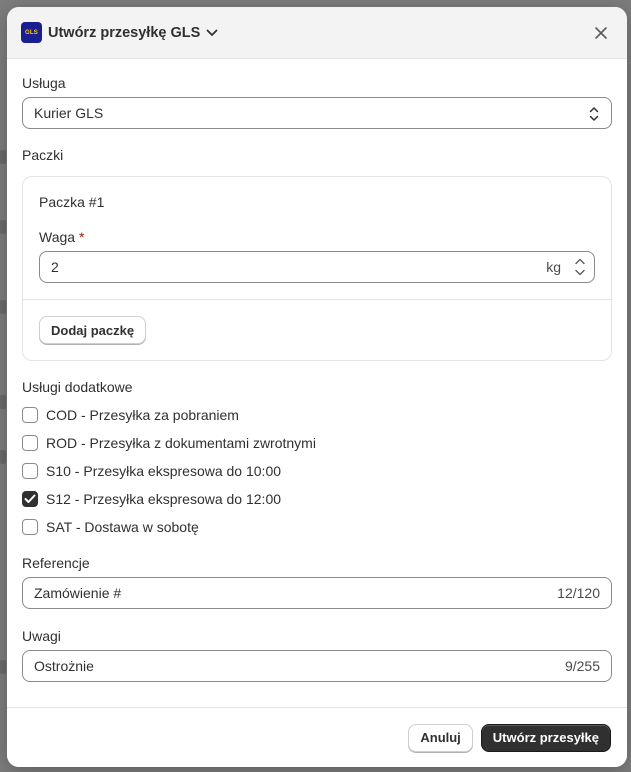 The image size is (631, 772). I want to click on additional-service-label: S10 - Przesyłka ekspresowa do 10:00, so click(164, 471).